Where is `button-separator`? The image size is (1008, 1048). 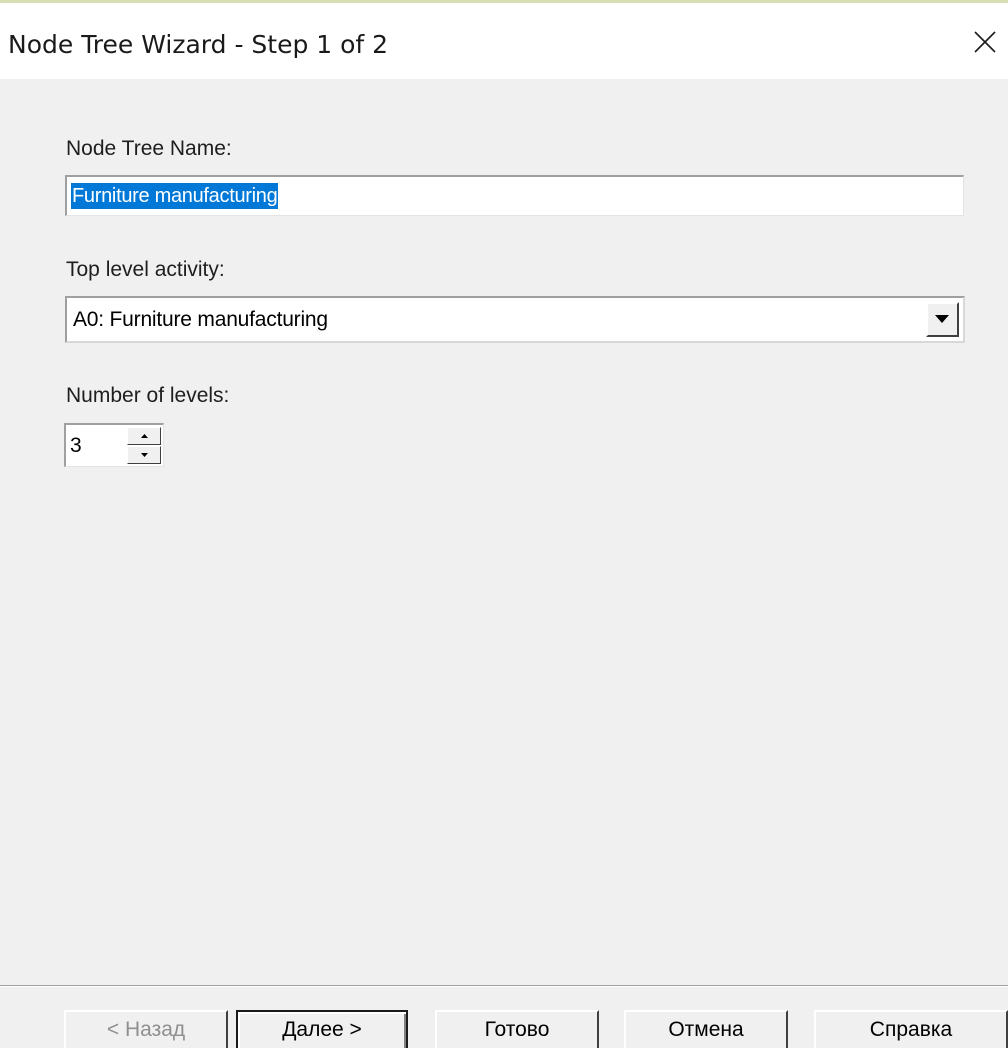
button-separator is located at coordinates (504, 986).